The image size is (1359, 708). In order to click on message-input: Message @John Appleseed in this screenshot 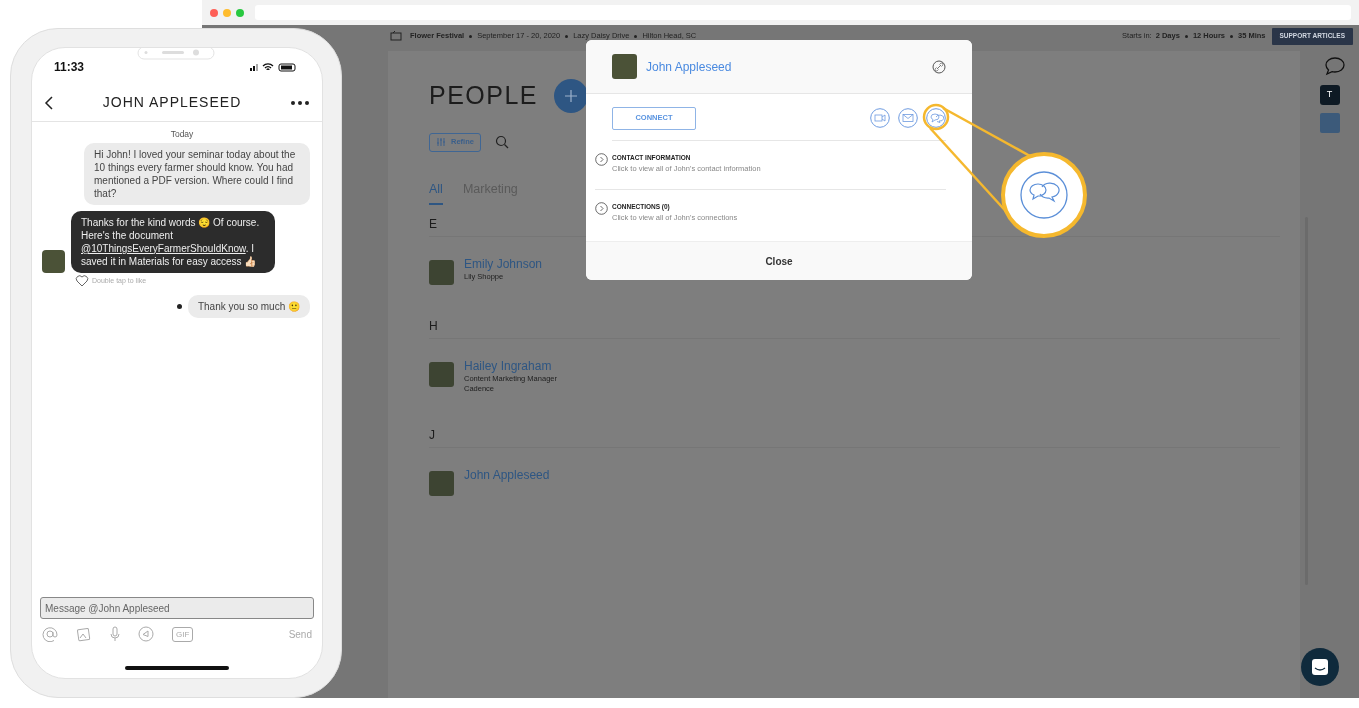, I will do `click(177, 608)`.